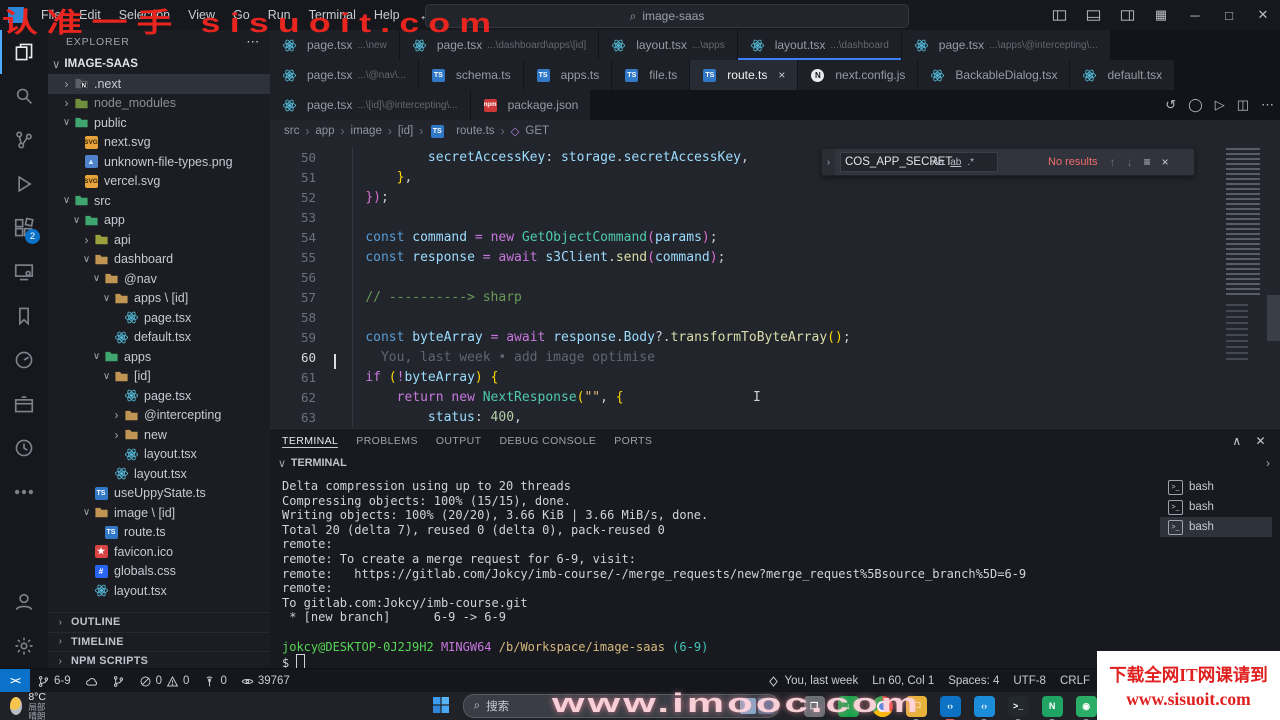 The height and width of the screenshot is (720, 1280). I want to click on section-outline: › OUTLINE, so click(159, 622).